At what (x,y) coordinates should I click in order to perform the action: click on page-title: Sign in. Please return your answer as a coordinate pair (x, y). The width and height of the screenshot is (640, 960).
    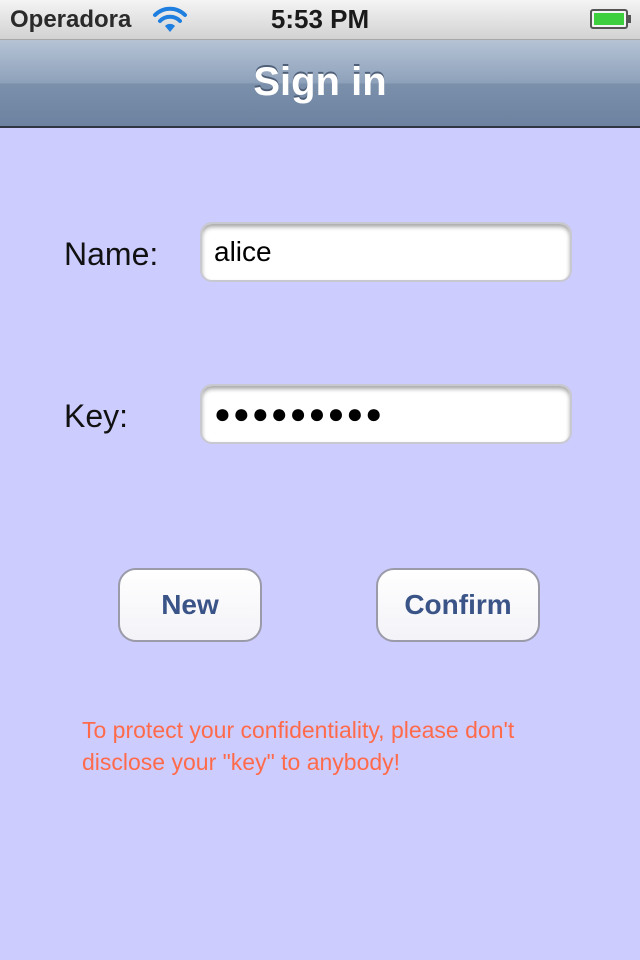
    Looking at the image, I should click on (320, 82).